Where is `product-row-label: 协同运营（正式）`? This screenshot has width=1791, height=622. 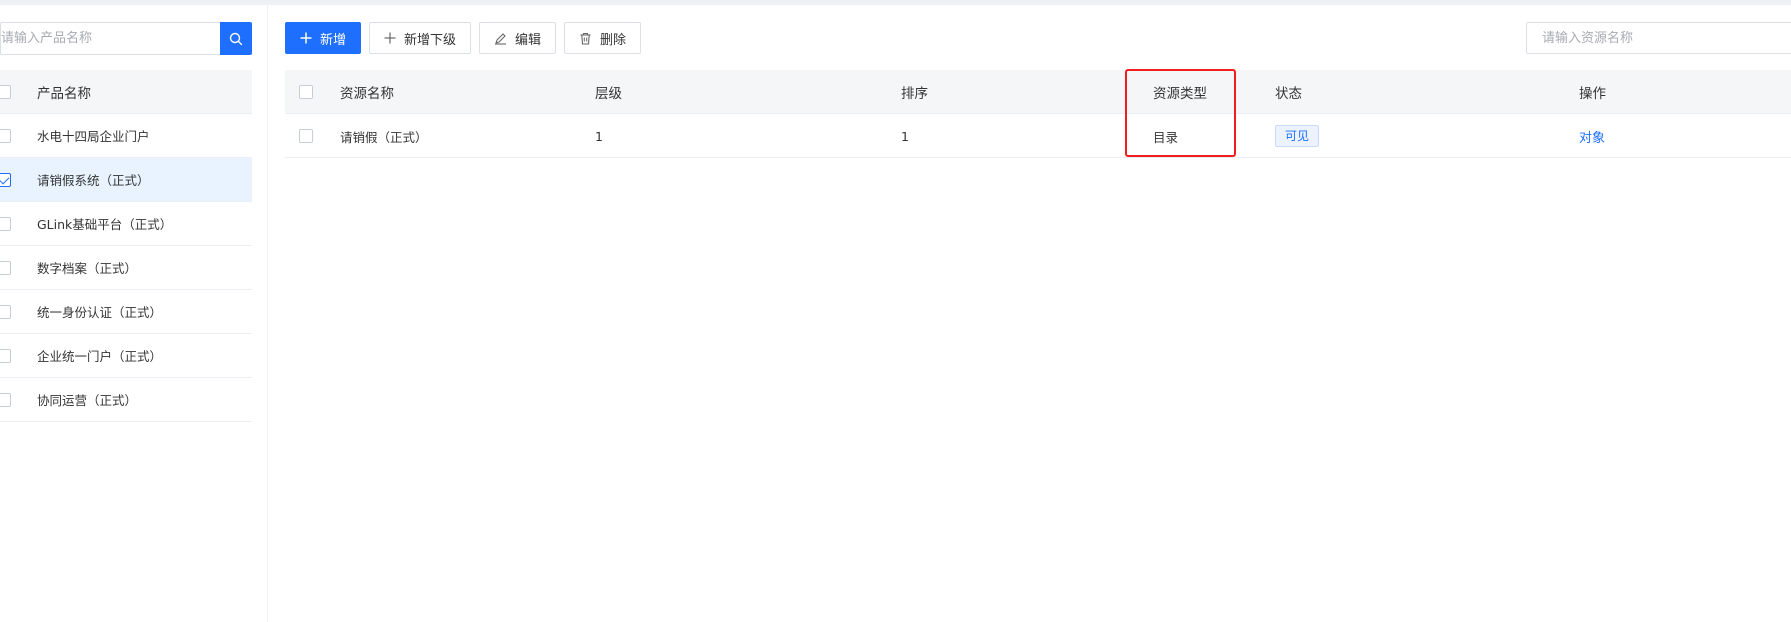
product-row-label: 协同运营（正式） is located at coordinates (87, 400).